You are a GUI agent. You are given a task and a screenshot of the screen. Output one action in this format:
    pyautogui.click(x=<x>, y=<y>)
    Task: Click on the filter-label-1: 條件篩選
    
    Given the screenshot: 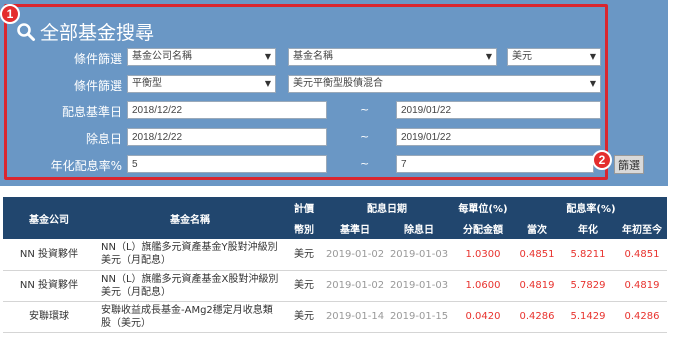 What is the action you would take?
    pyautogui.click(x=97, y=59)
    